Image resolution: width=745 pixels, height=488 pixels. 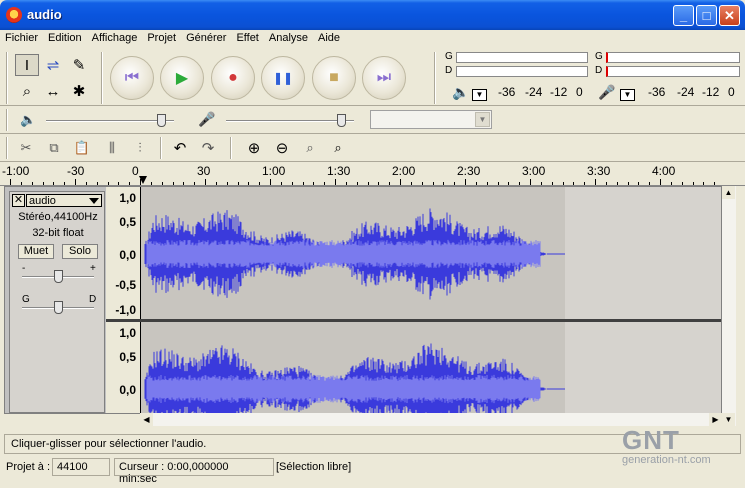 I want to click on scroll-down-icon: ▼, so click(x=728, y=419).